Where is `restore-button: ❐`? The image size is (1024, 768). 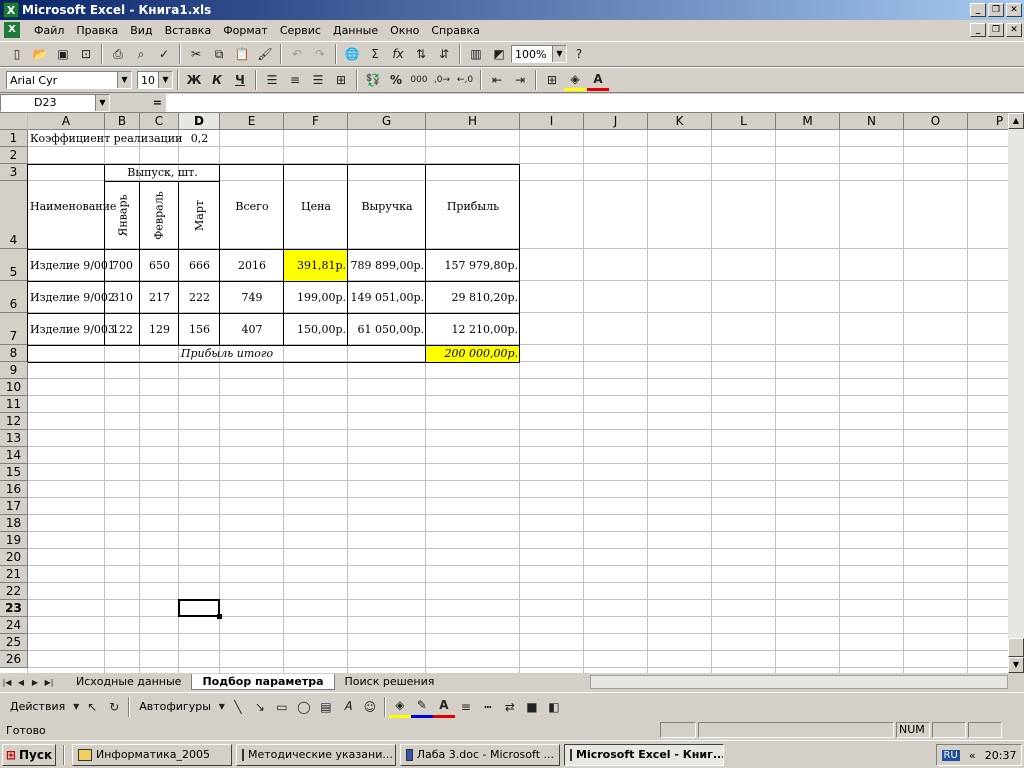 restore-button: ❐ is located at coordinates (996, 10).